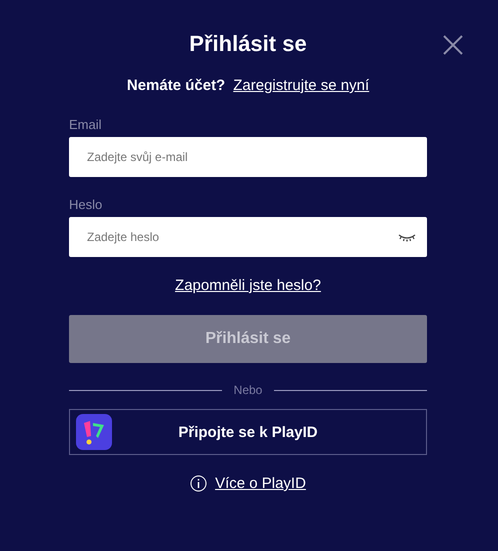 The height and width of the screenshot is (551, 498). I want to click on more-about-link: Více o PlayID, so click(260, 483).